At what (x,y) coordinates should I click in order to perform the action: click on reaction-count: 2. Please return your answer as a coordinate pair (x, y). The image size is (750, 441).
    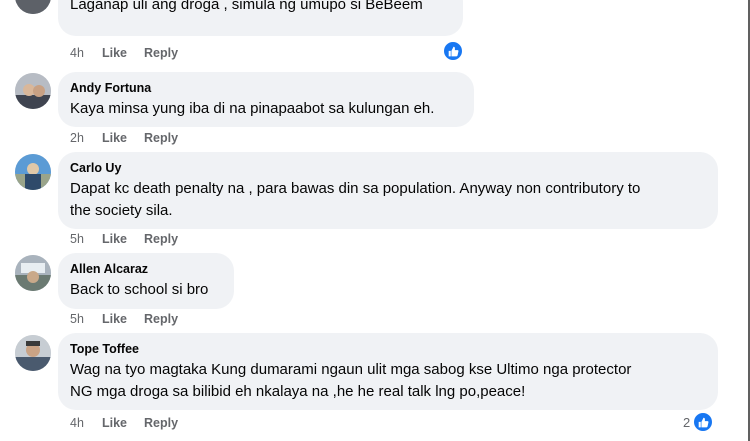
    Looking at the image, I should click on (687, 422).